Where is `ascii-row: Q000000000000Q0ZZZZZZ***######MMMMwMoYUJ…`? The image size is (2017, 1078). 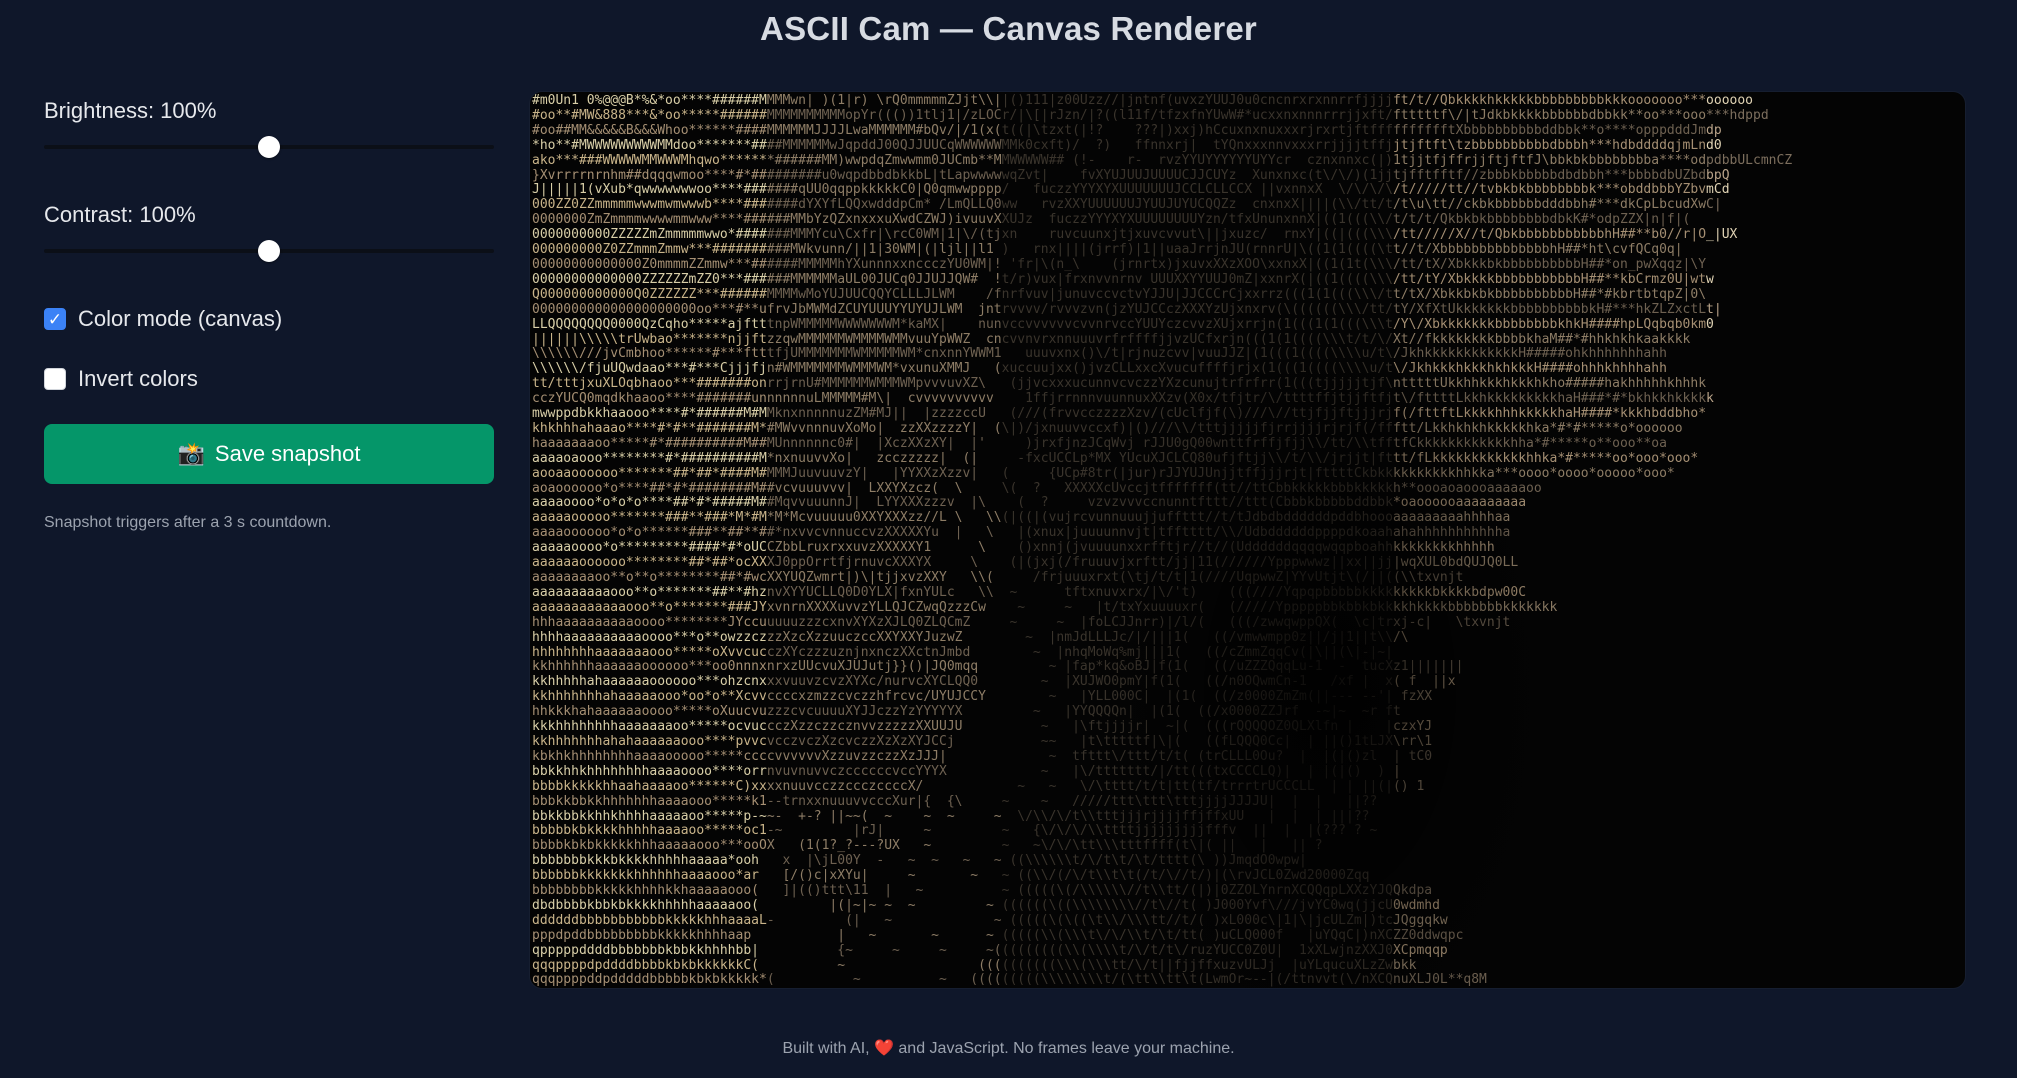
ascii-row: Q000000000000Q0ZZZZZZ***######MMMMwMoYUJ… is located at coordinates (1119, 294).